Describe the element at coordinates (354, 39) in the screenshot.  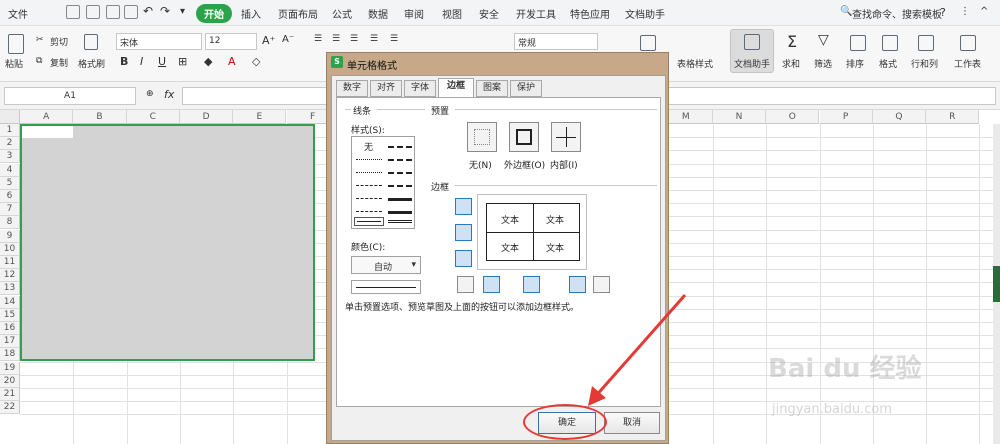
I see `align-bottom-icon: ☰` at that location.